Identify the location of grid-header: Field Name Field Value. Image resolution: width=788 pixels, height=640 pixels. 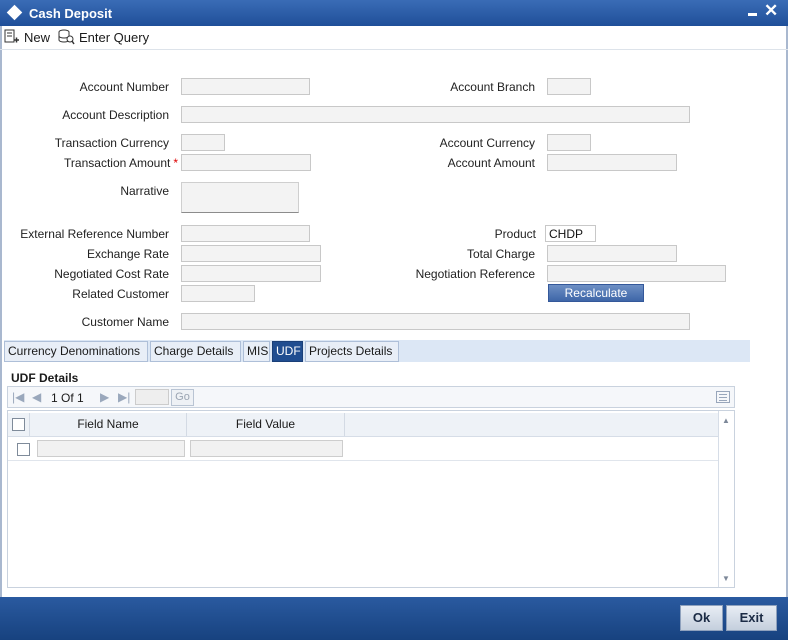
(363, 425).